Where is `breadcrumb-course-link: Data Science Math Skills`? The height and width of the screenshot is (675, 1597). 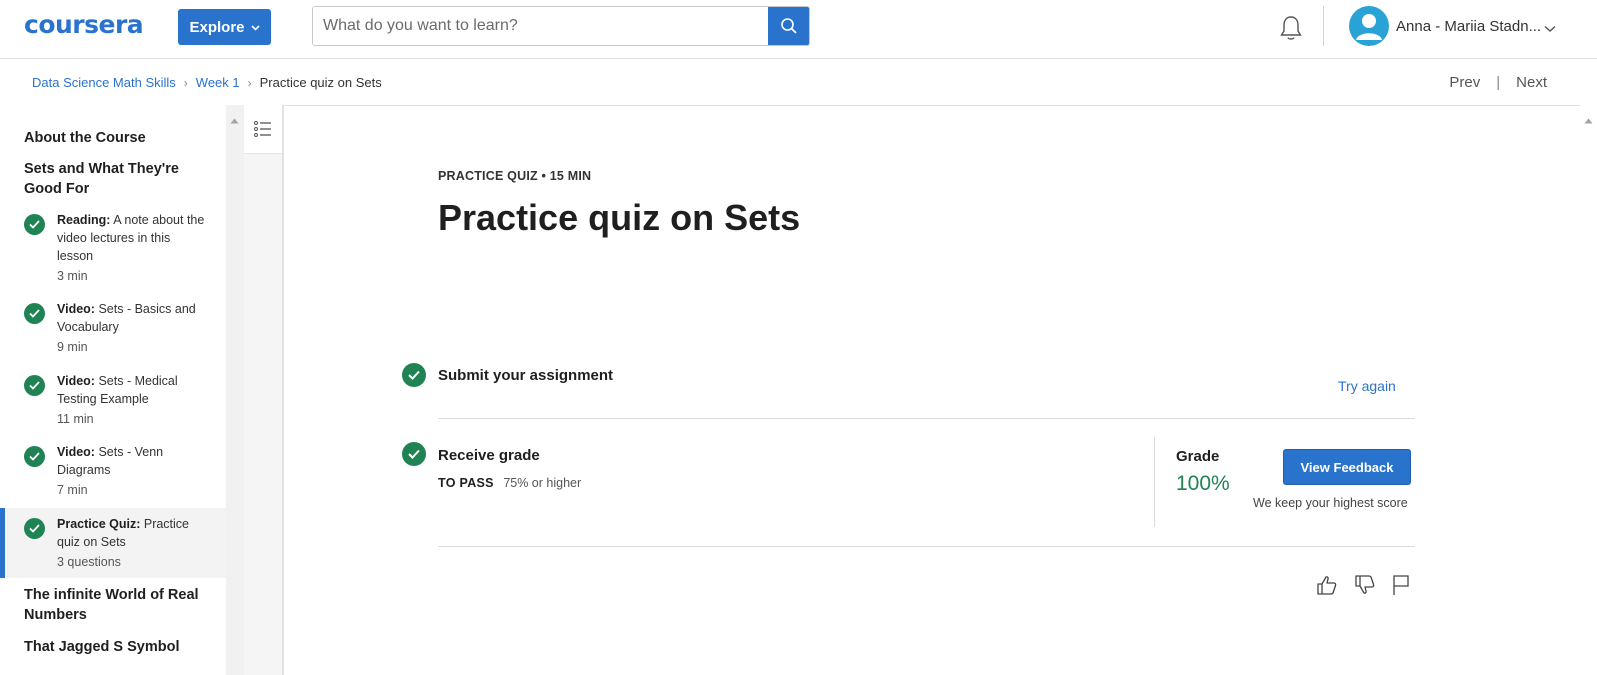 breadcrumb-course-link: Data Science Math Skills is located at coordinates (104, 82).